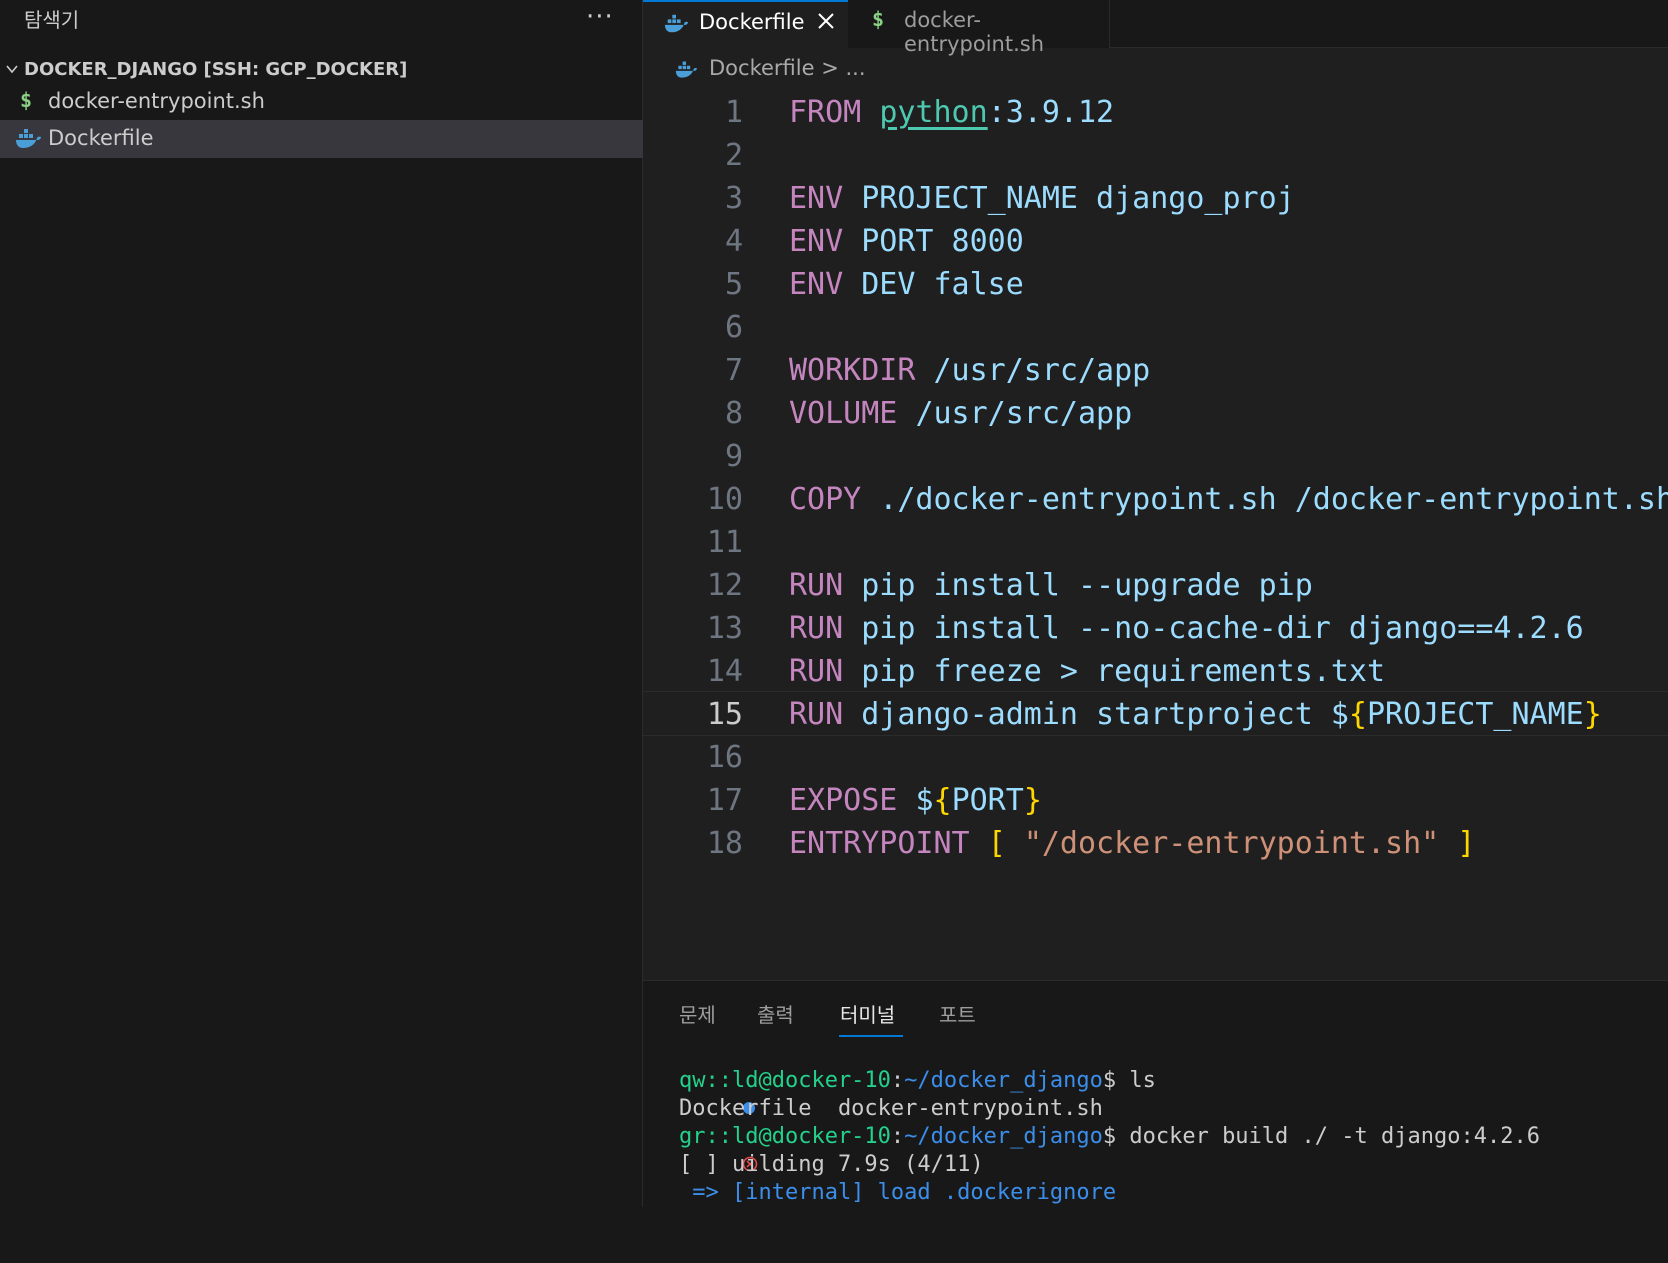  I want to click on line-text: ENV PROJECT_NAME django_proj, so click(1042, 198).